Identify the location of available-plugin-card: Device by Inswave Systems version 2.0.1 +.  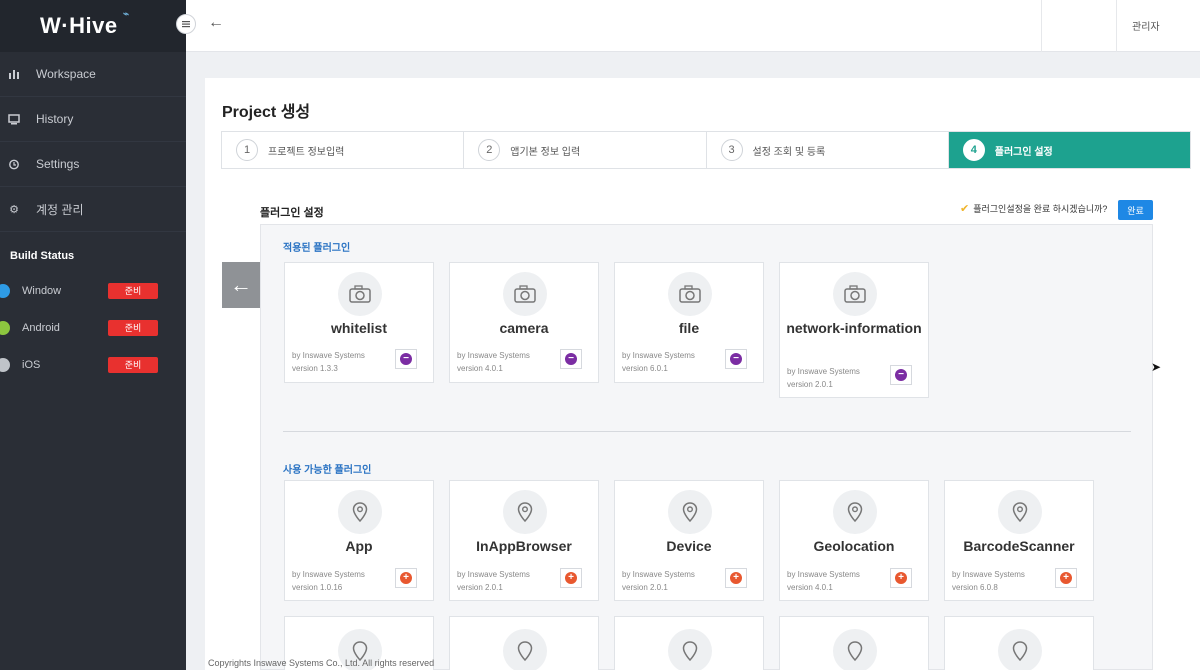
(689, 540).